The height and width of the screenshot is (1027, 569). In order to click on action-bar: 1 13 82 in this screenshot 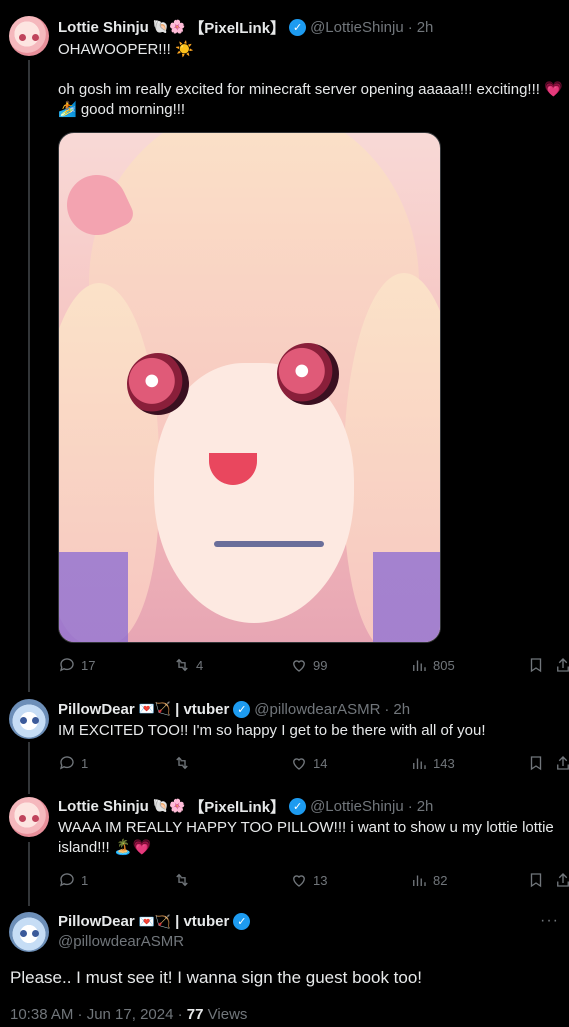, I will do `click(313, 881)`.